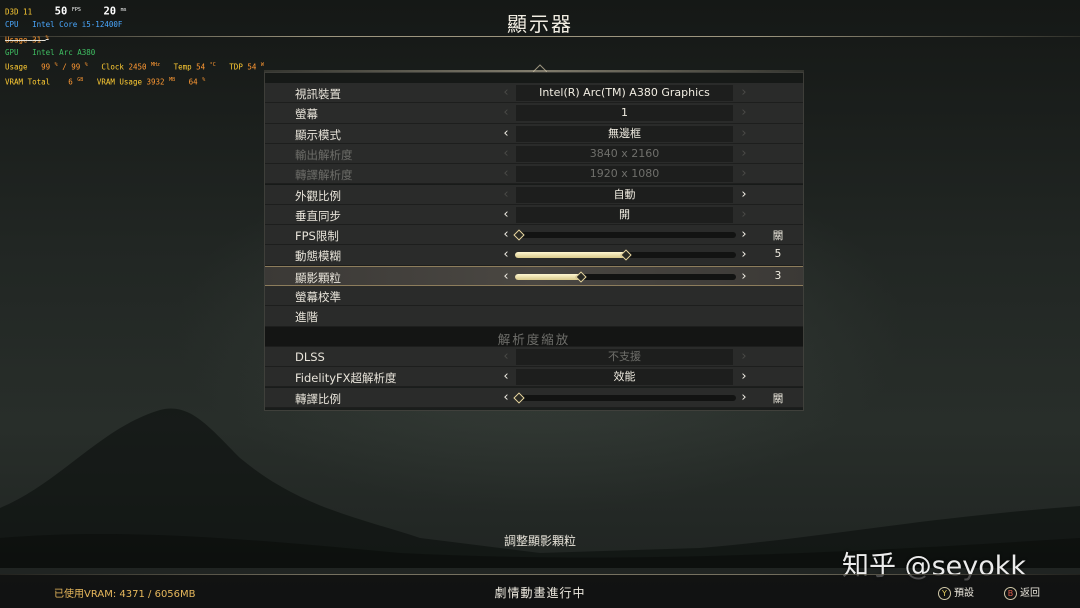 This screenshot has width=1080, height=608. What do you see at coordinates (1030, 593) in the screenshot?
I see `back-label: 返回` at bounding box center [1030, 593].